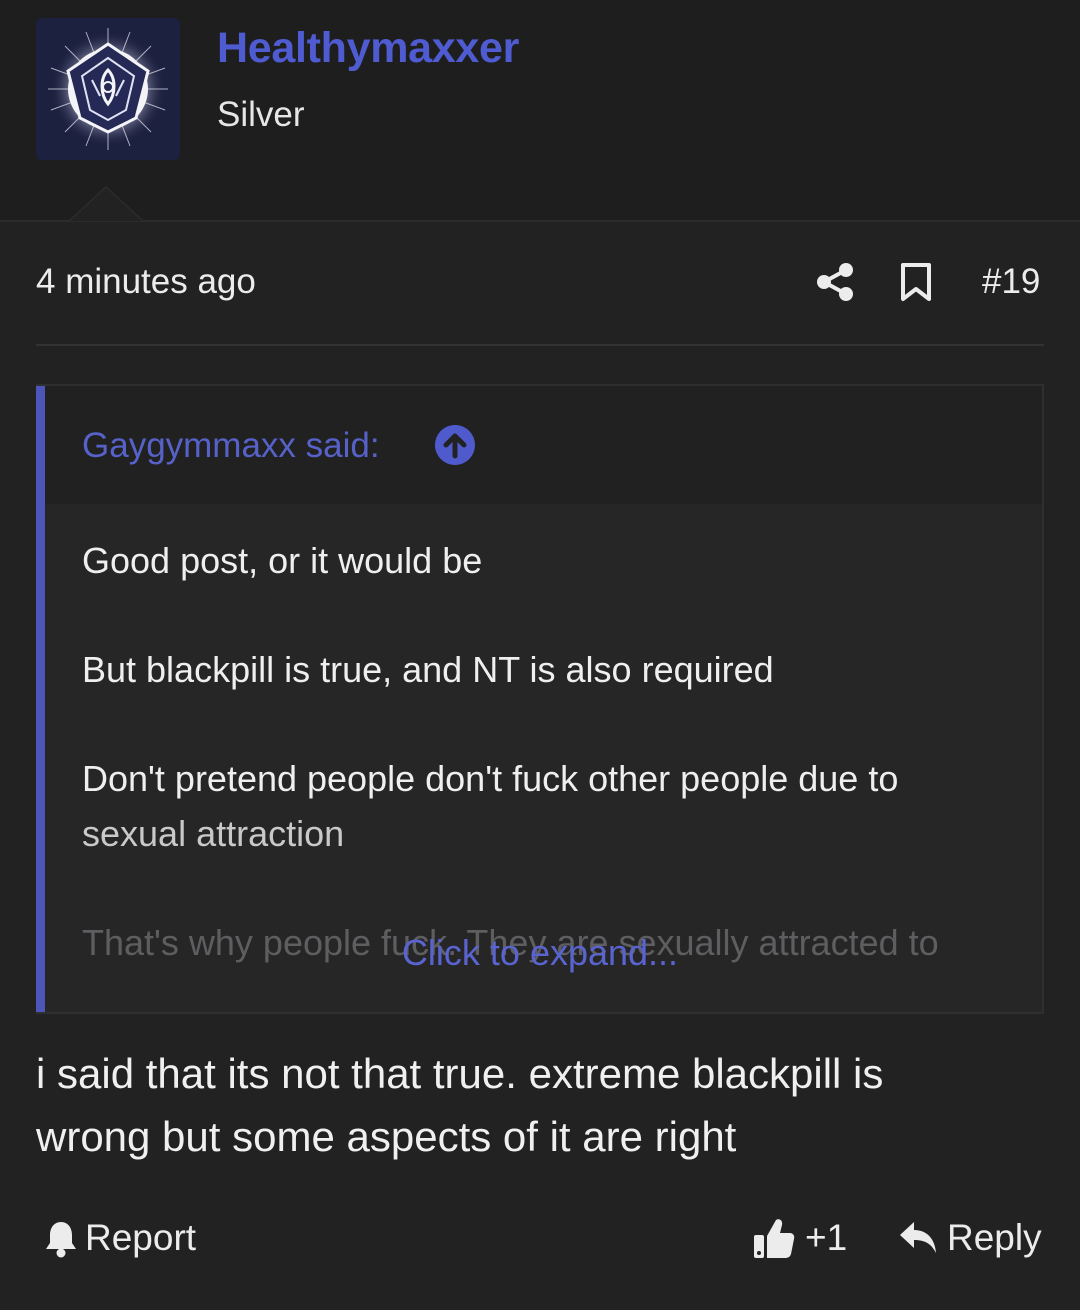 The width and height of the screenshot is (1080, 1310). I want to click on geometric-star-emblem-icon, so click(108, 89).